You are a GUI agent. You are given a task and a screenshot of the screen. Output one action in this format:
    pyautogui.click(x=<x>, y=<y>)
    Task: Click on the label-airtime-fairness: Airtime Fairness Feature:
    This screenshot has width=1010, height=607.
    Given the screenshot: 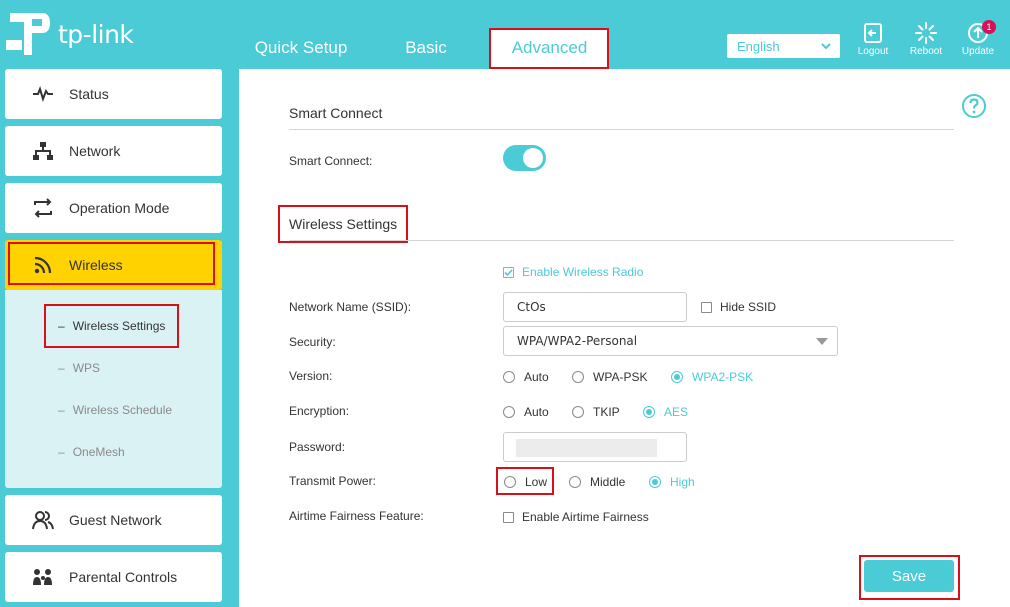 What is the action you would take?
    pyautogui.click(x=356, y=516)
    